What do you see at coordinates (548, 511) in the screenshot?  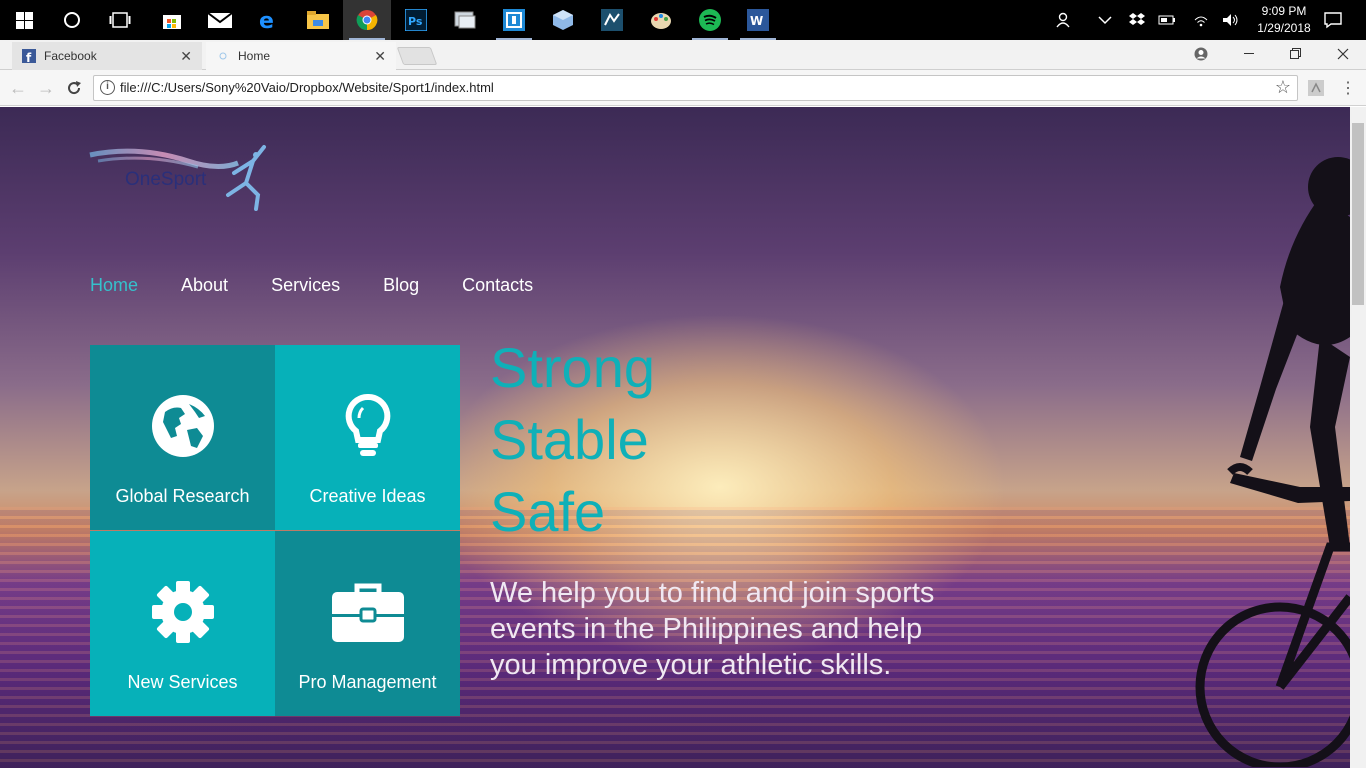 I see `headline-safe: Safe` at bounding box center [548, 511].